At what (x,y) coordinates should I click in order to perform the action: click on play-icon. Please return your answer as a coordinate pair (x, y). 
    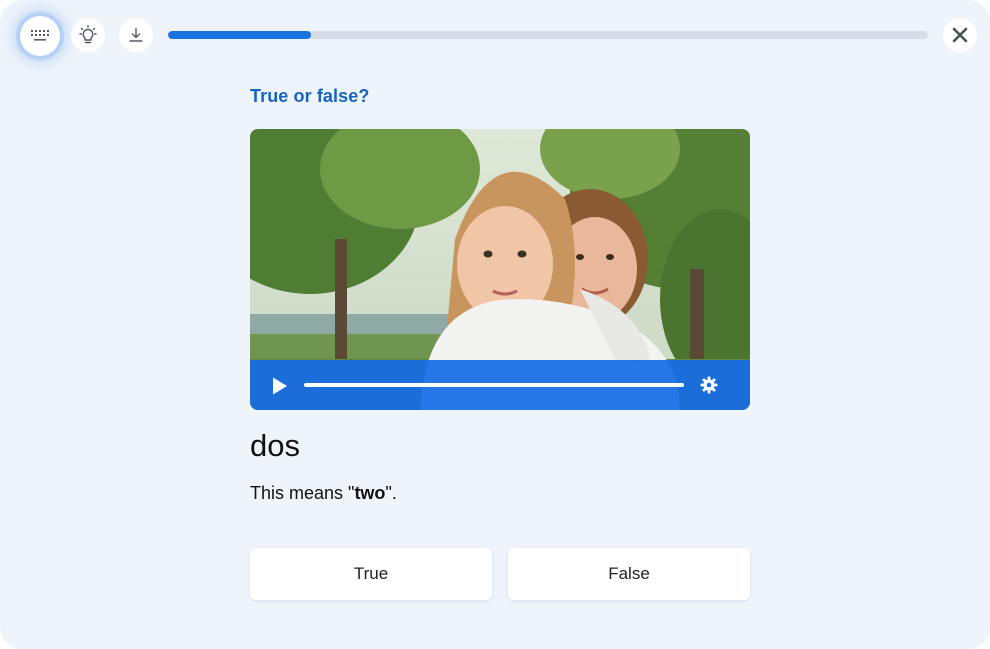
    Looking at the image, I should click on (280, 388).